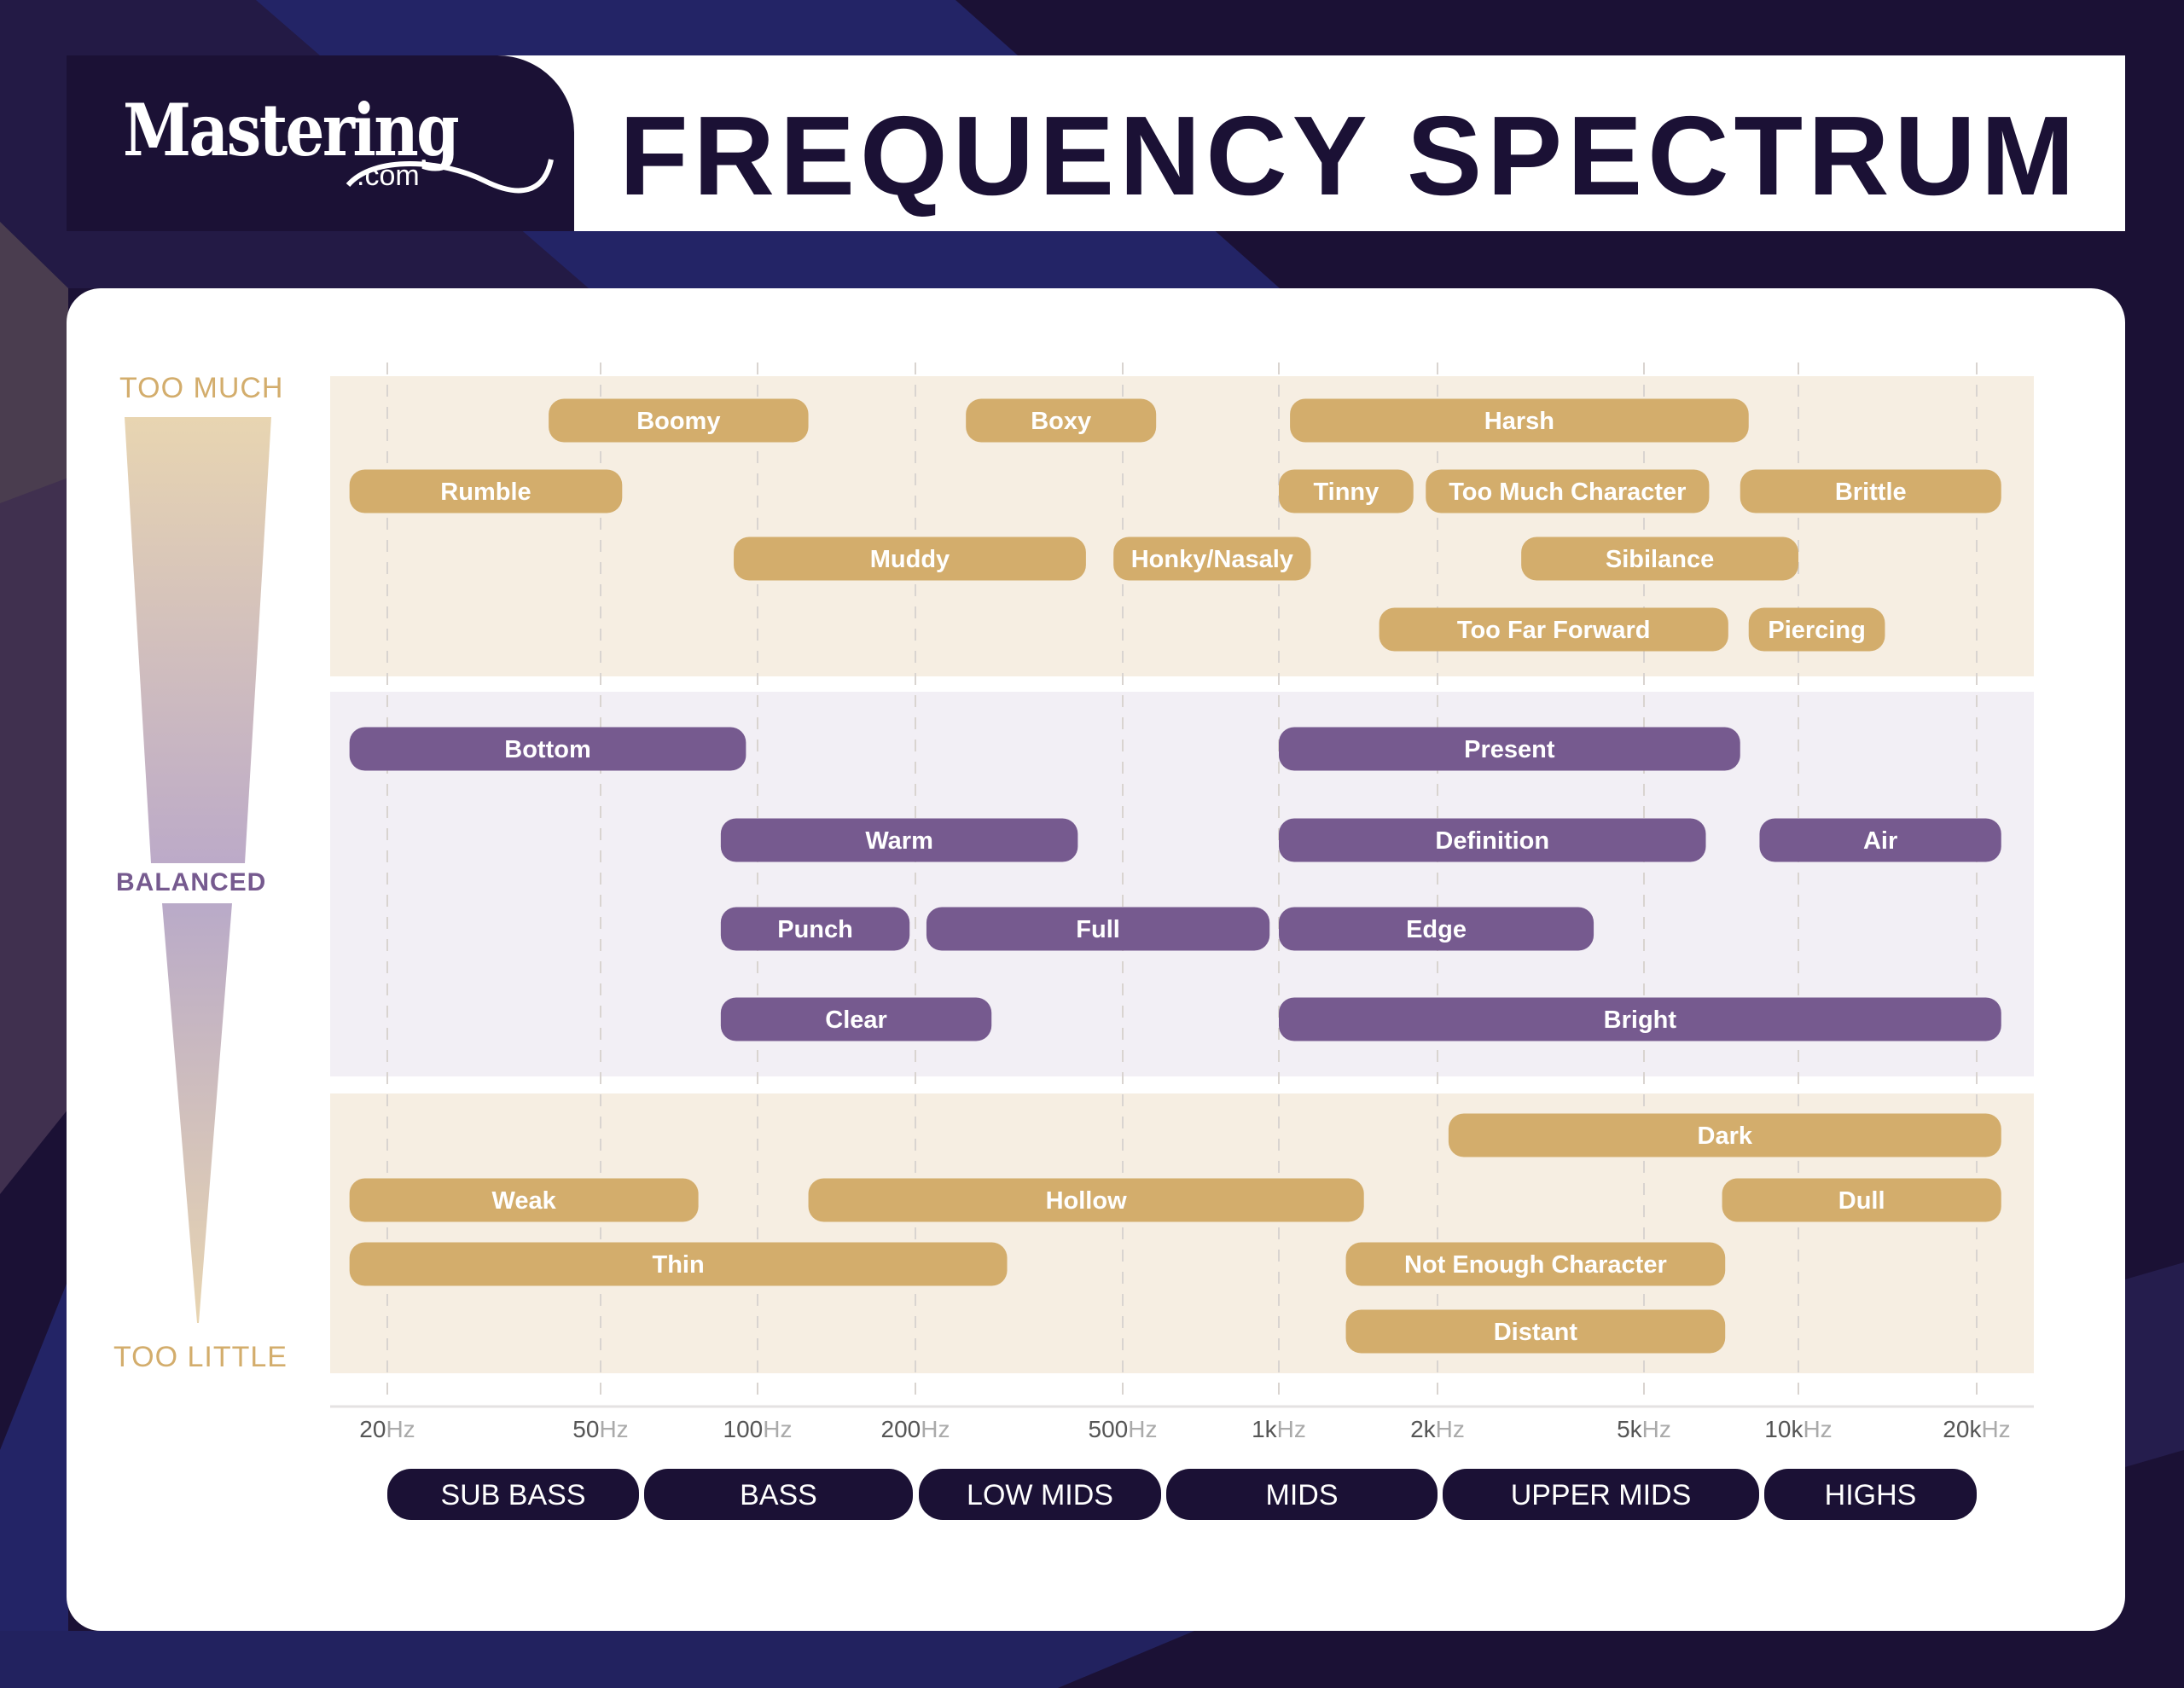 Image resolution: width=2184 pixels, height=1688 pixels. I want to click on range-badge-bass: BASS, so click(779, 1494).